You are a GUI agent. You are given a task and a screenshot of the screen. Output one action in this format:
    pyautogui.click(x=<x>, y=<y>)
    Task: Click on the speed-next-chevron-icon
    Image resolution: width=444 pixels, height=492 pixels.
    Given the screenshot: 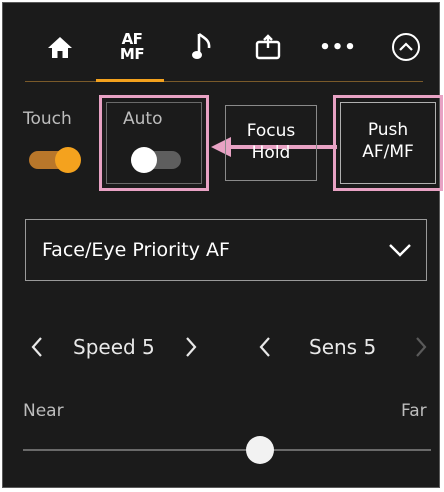 What is the action you would take?
    pyautogui.click(x=191, y=347)
    